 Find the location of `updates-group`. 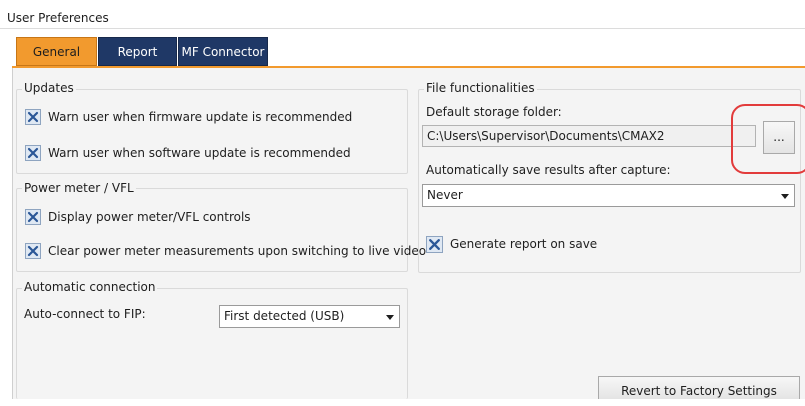

updates-group is located at coordinates (212, 131).